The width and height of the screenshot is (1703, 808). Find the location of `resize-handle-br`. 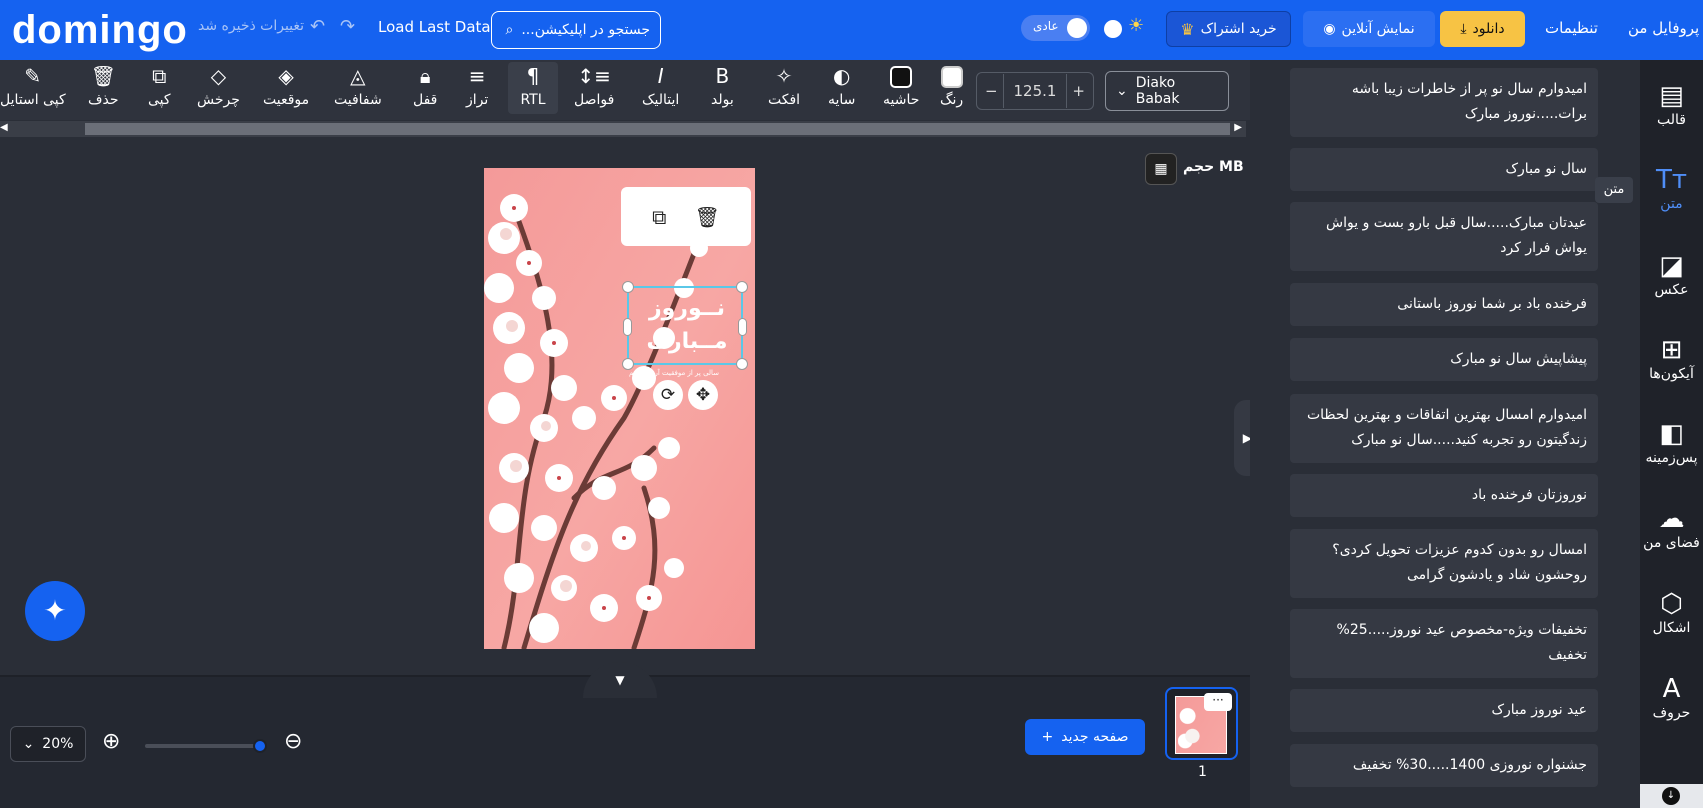

resize-handle-br is located at coordinates (742, 364).